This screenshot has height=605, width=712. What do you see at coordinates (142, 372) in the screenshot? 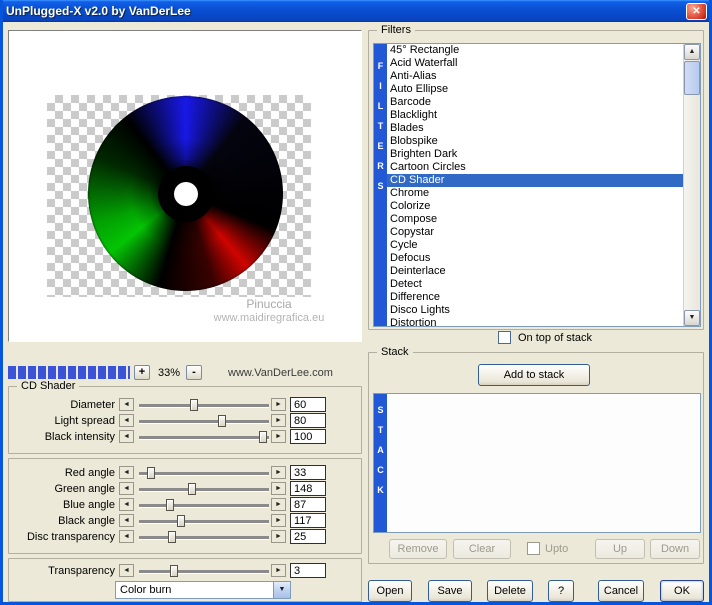
I see `zoom-in-button: +` at bounding box center [142, 372].